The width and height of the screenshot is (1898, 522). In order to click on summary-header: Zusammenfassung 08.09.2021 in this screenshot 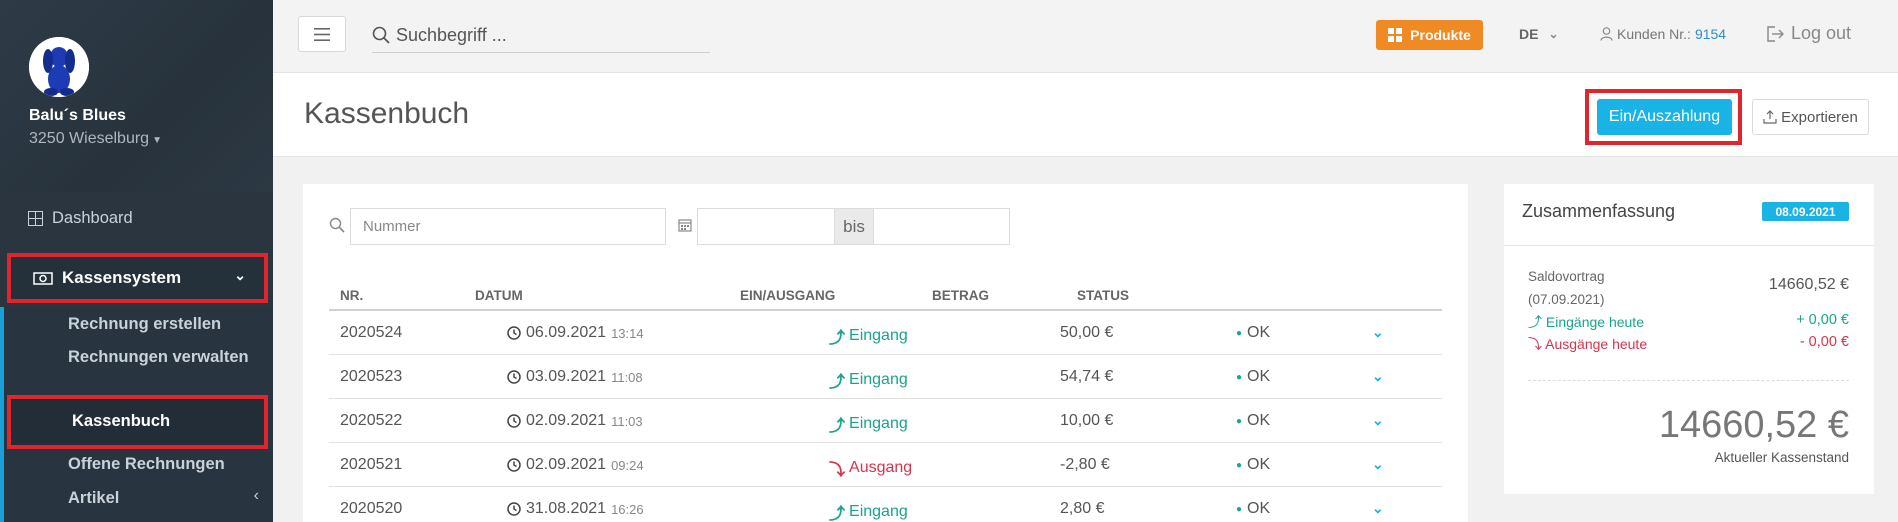, I will do `click(1689, 215)`.